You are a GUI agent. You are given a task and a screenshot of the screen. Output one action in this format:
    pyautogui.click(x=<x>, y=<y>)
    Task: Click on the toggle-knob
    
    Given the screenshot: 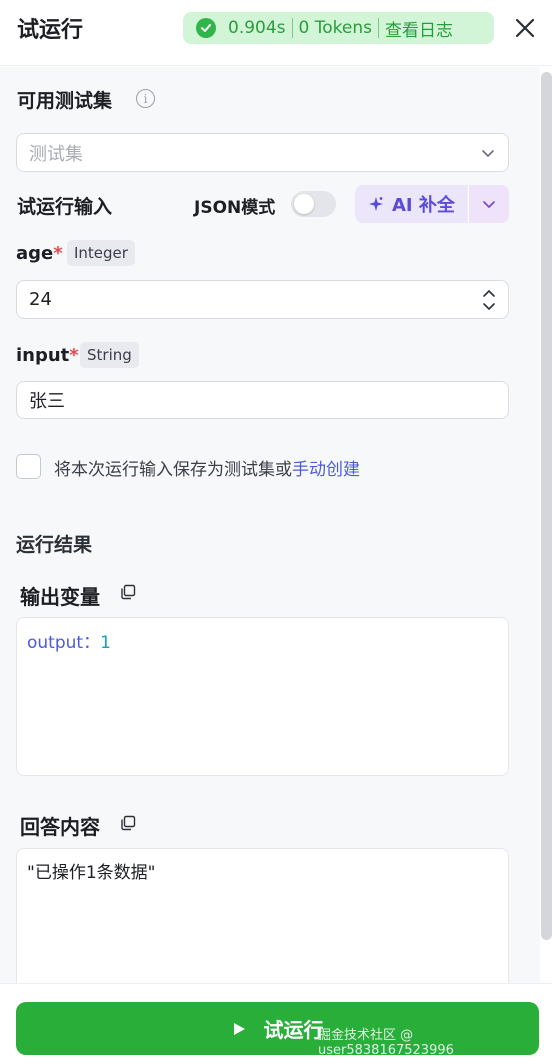 What is the action you would take?
    pyautogui.click(x=304, y=204)
    